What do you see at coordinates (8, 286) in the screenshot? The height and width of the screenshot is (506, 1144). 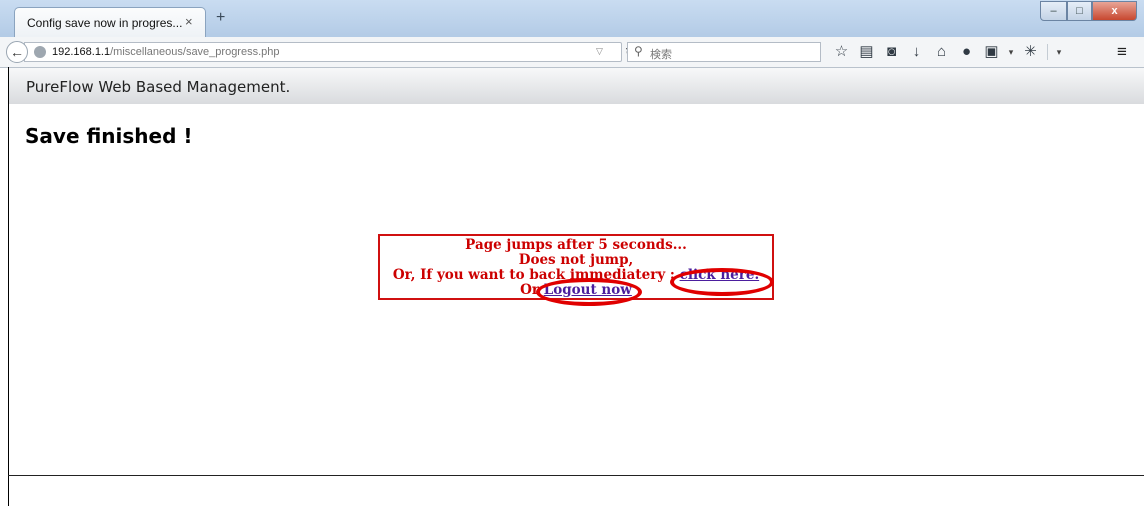 I see `frame-left-border` at bounding box center [8, 286].